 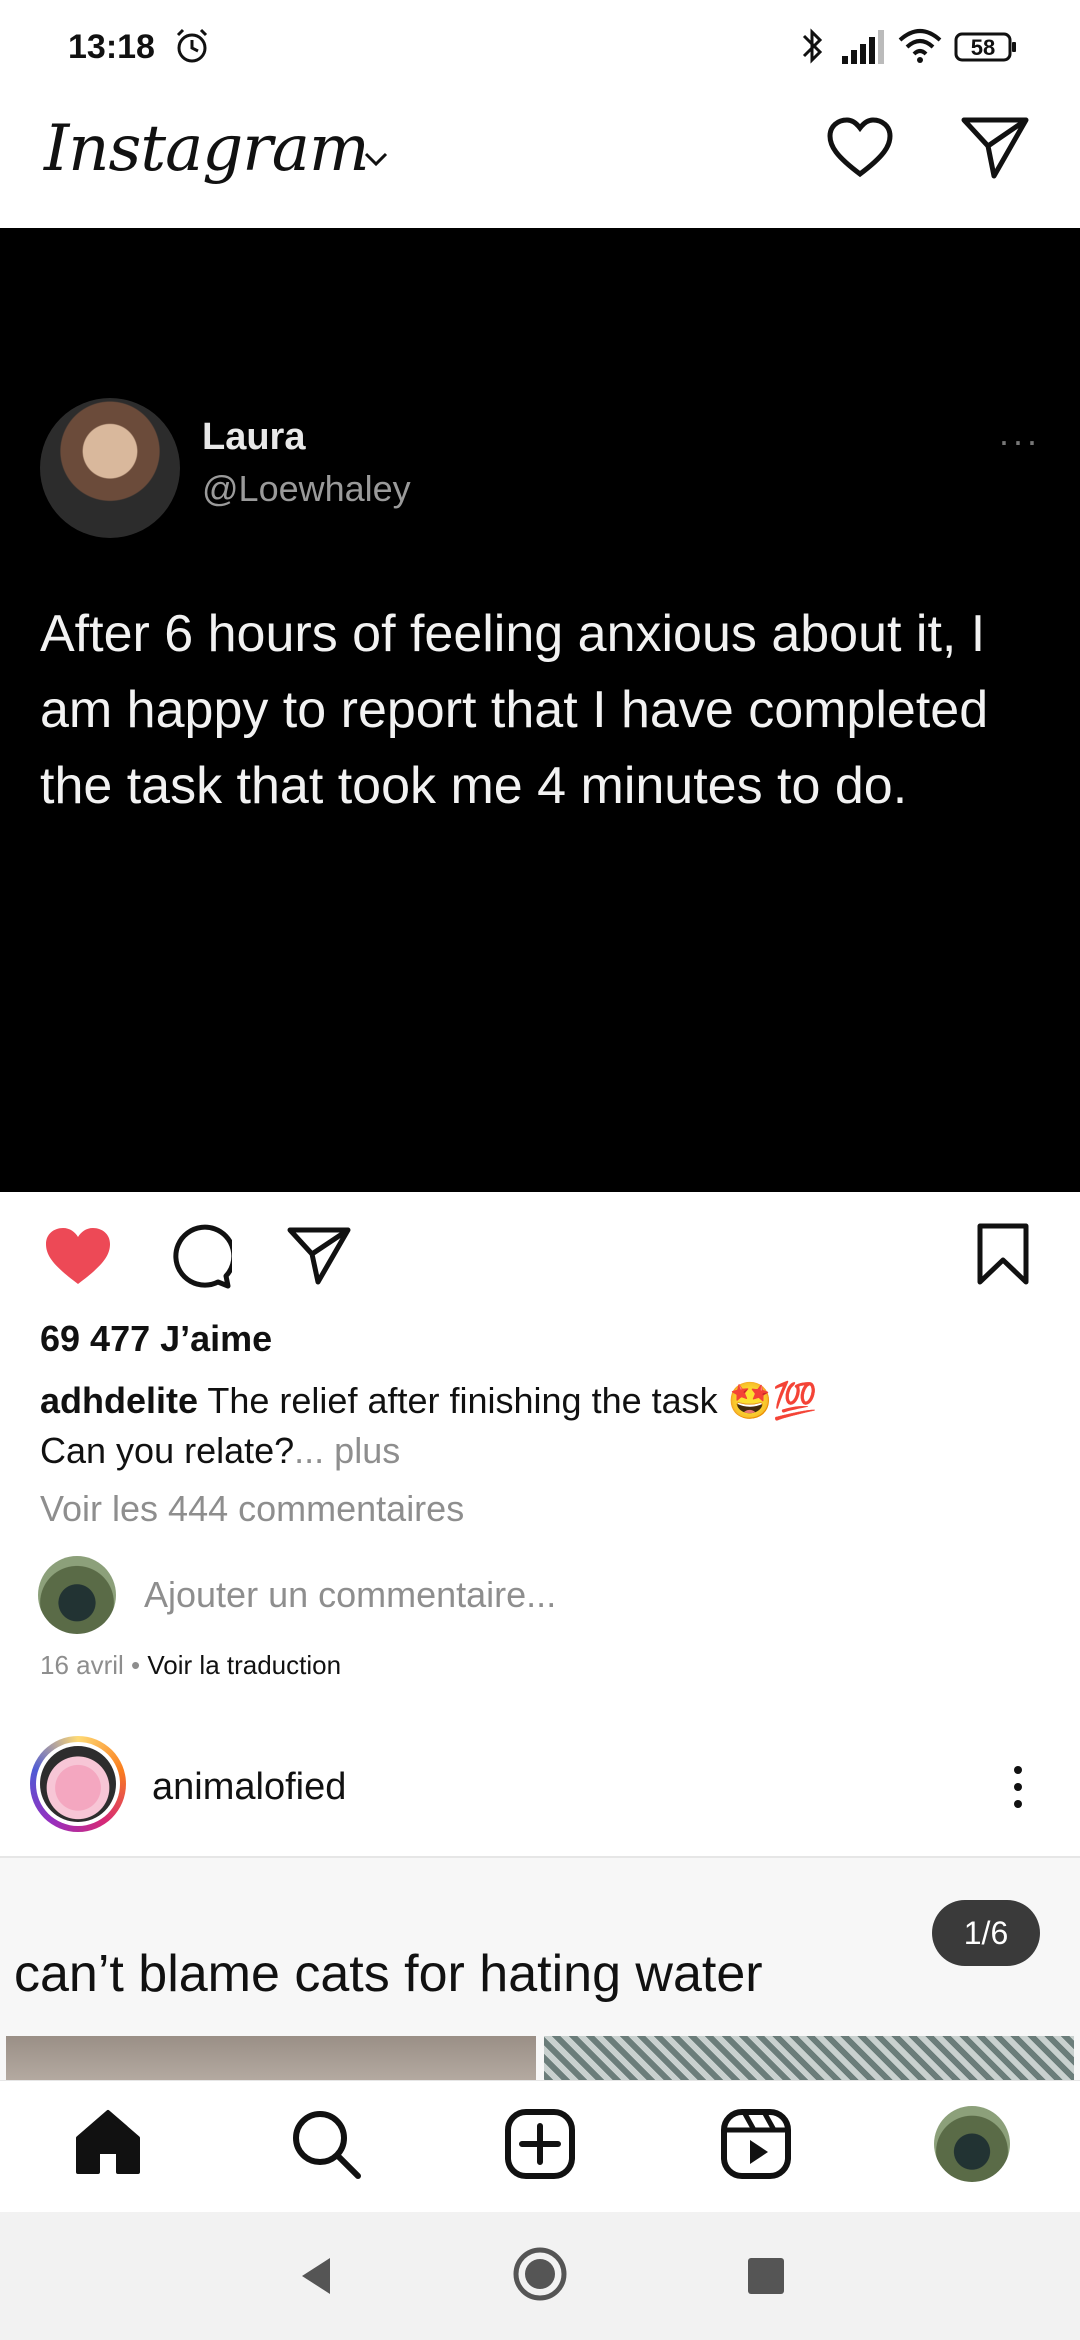 What do you see at coordinates (254, 437) in the screenshot?
I see `tweet-name: Laura` at bounding box center [254, 437].